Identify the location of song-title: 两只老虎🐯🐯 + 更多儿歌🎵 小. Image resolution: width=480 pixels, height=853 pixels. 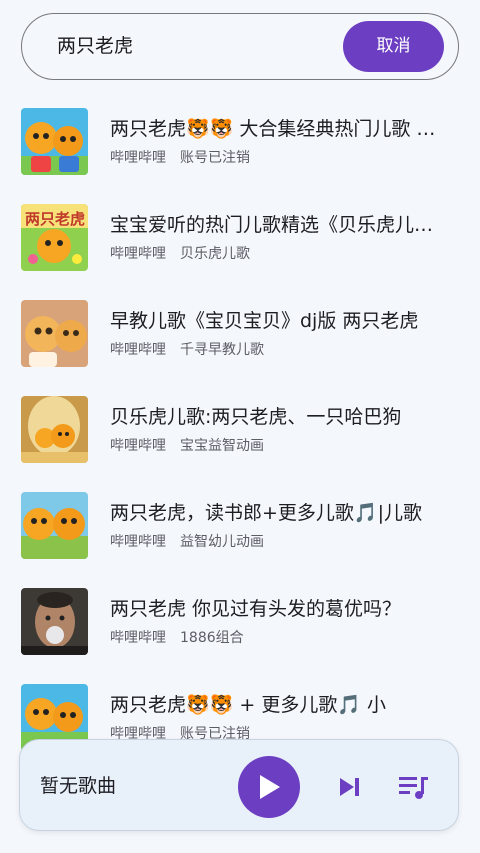
(248, 705).